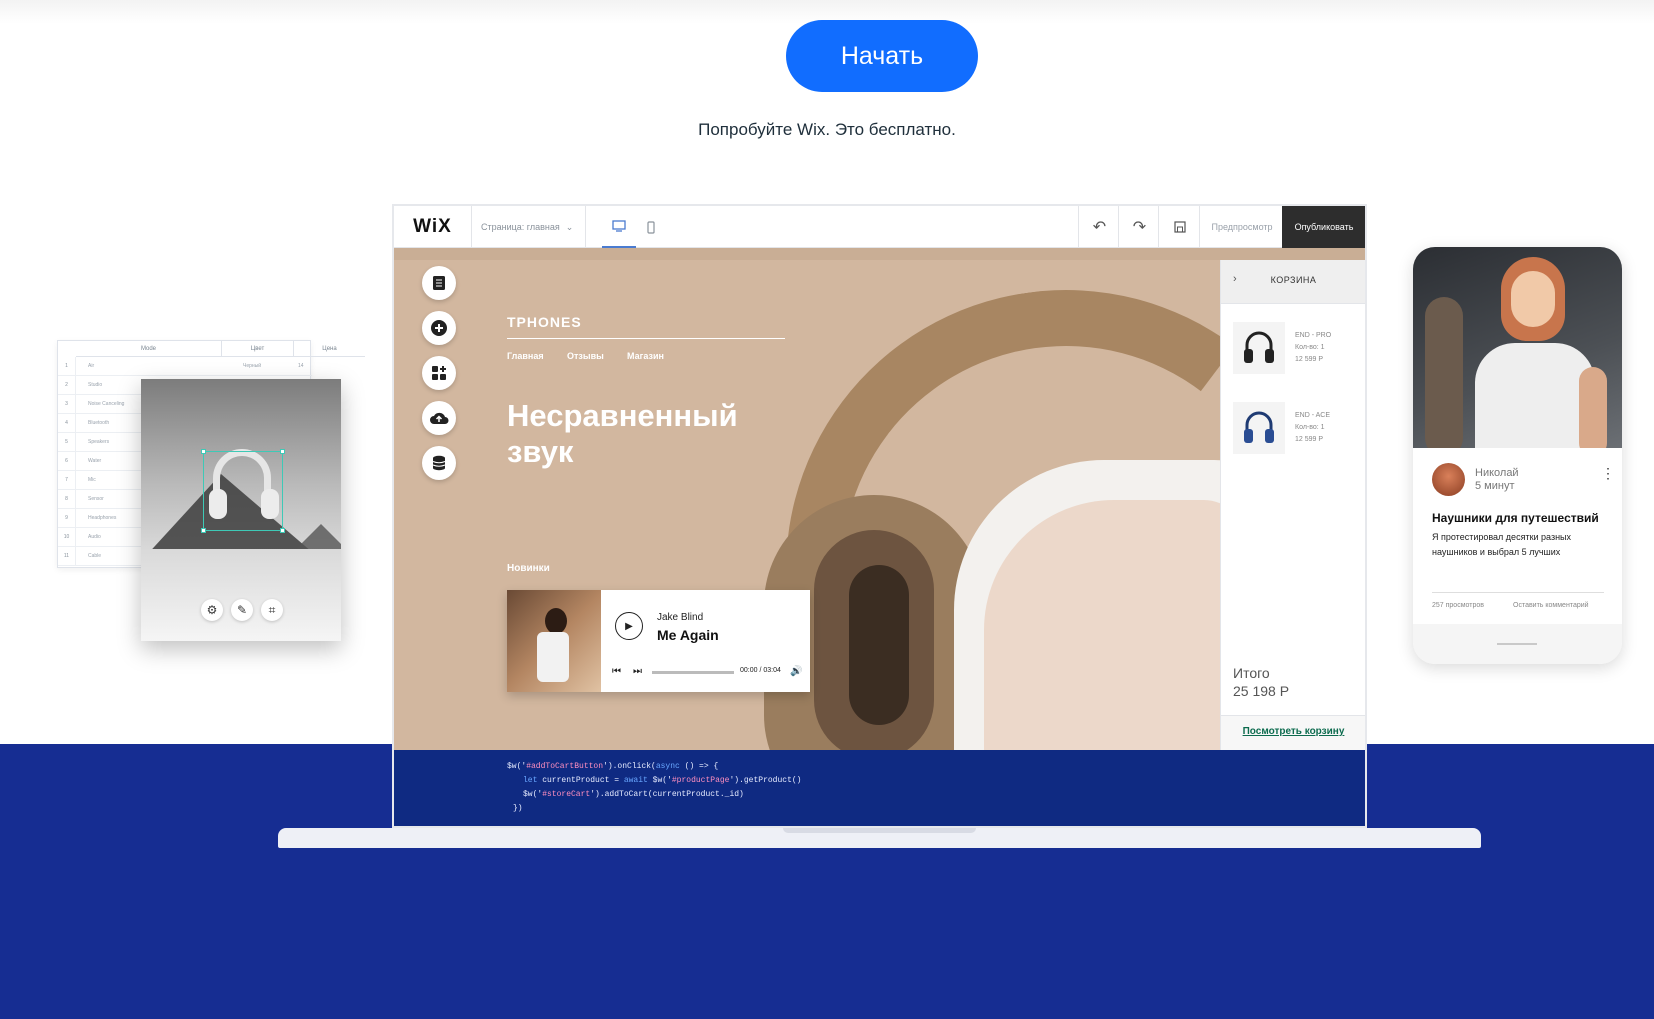  I want to click on image-edit-card: ⚙ ✎ ⌗, so click(241, 510).